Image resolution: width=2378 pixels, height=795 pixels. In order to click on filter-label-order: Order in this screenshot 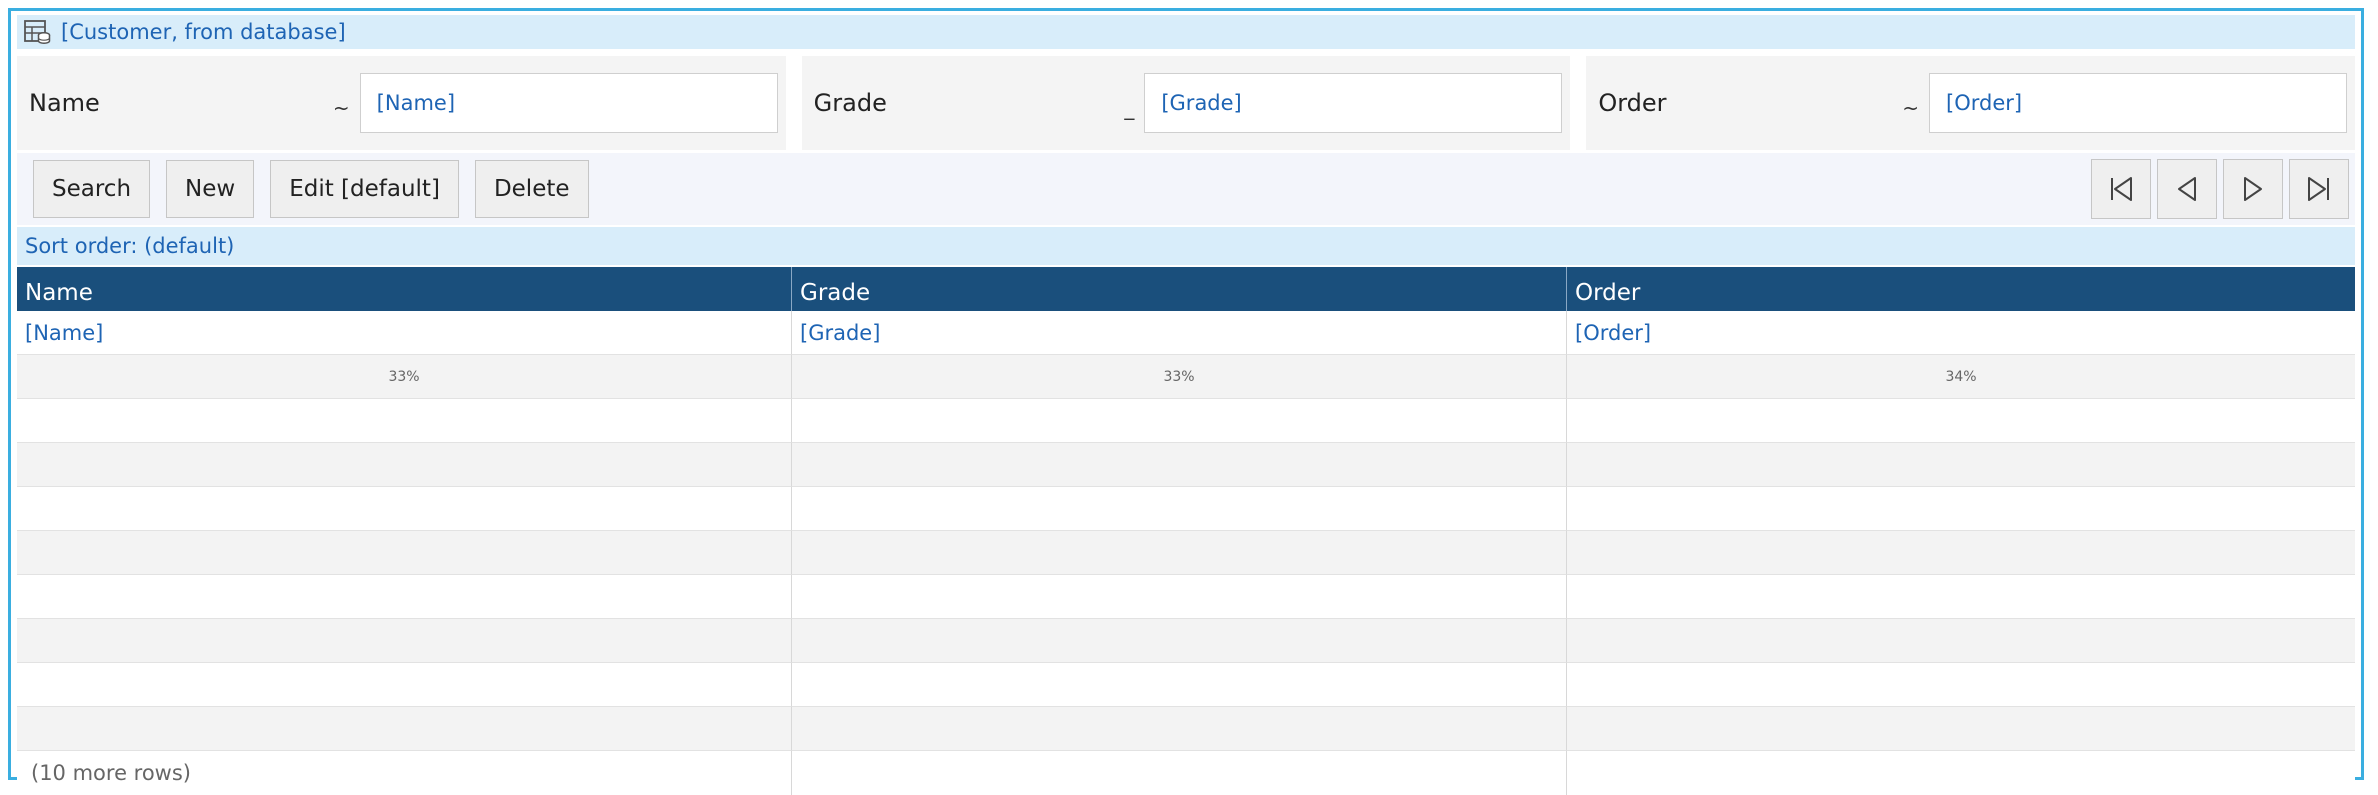, I will do `click(1632, 103)`.